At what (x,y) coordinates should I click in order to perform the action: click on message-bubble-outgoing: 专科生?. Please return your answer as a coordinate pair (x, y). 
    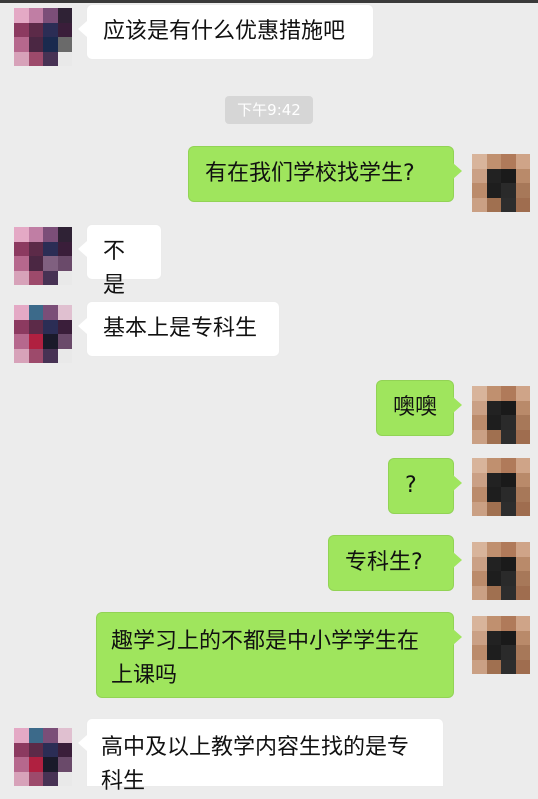
    Looking at the image, I should click on (395, 563).